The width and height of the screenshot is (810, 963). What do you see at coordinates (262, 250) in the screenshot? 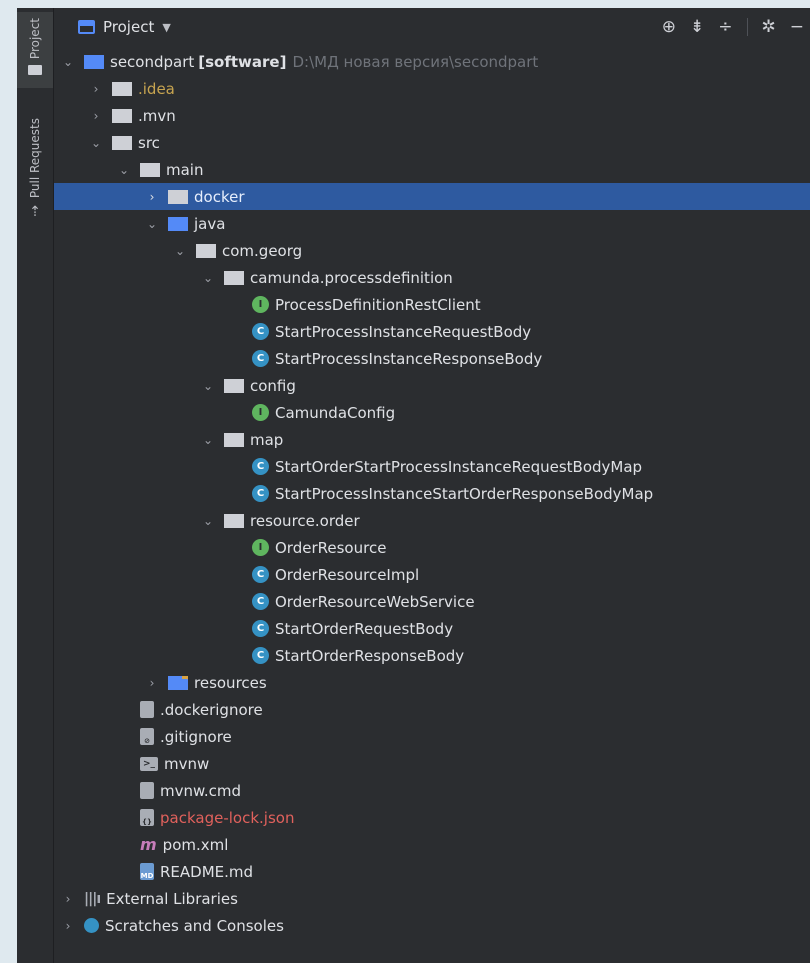
I see `package-label: com.georg` at bounding box center [262, 250].